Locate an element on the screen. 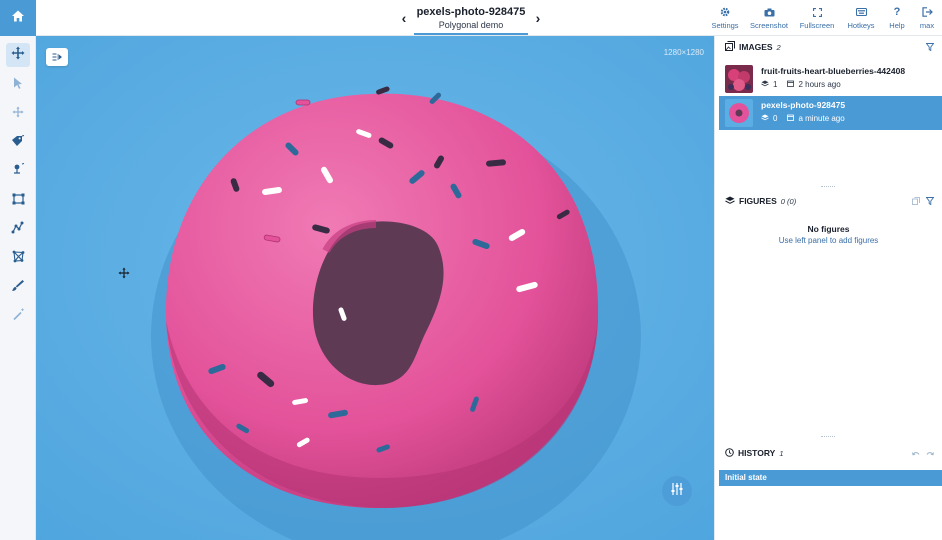 The width and height of the screenshot is (942, 540). toggle-panel-button is located at coordinates (57, 57).